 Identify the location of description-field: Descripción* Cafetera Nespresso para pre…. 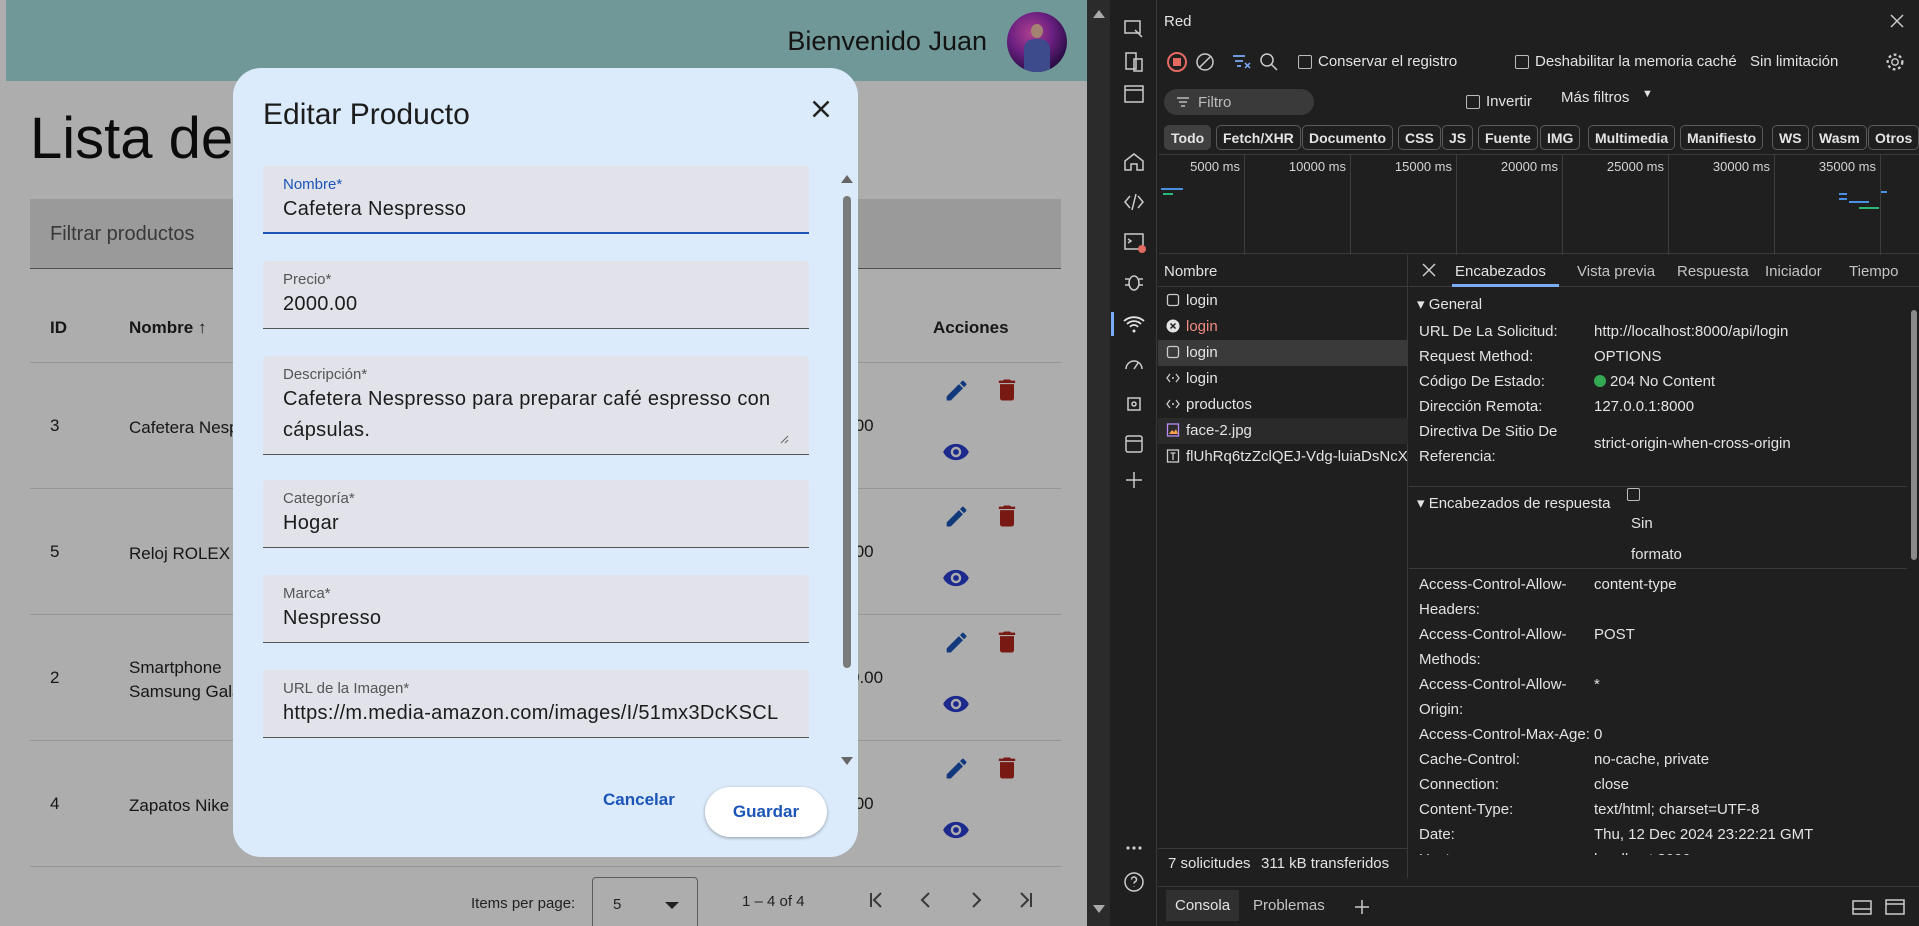
(536, 405).